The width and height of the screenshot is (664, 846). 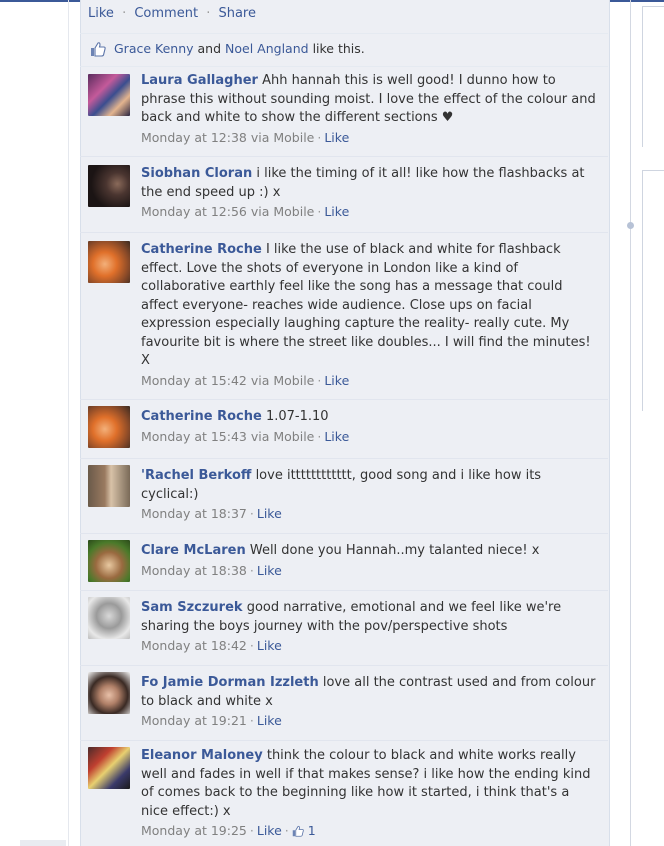 What do you see at coordinates (228, 380) in the screenshot?
I see `comment-time: Monday at 15:42 via Mobile` at bounding box center [228, 380].